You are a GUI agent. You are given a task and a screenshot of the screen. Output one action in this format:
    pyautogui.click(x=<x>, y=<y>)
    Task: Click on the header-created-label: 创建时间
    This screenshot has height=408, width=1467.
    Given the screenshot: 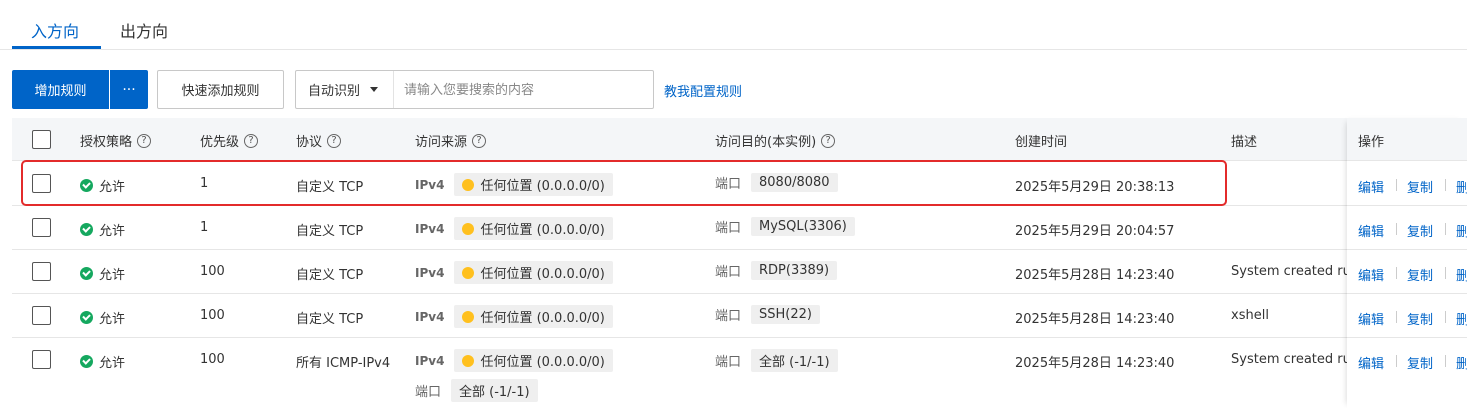 What is the action you would take?
    pyautogui.click(x=1041, y=142)
    